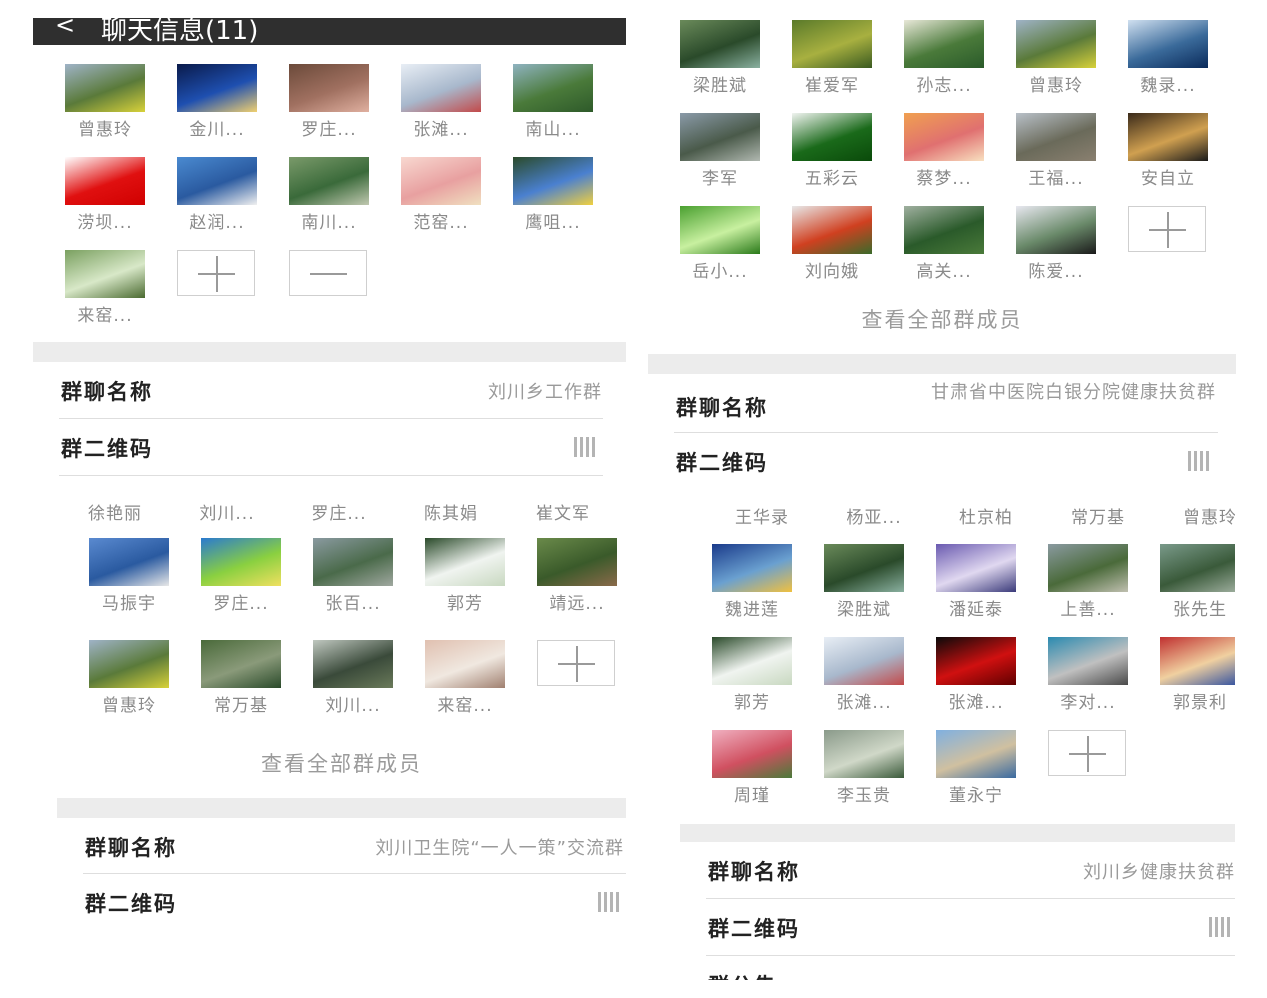  What do you see at coordinates (499, 848) in the screenshot?
I see `group-name-value: 刘川卫生院“一人一策”交流群` at bounding box center [499, 848].